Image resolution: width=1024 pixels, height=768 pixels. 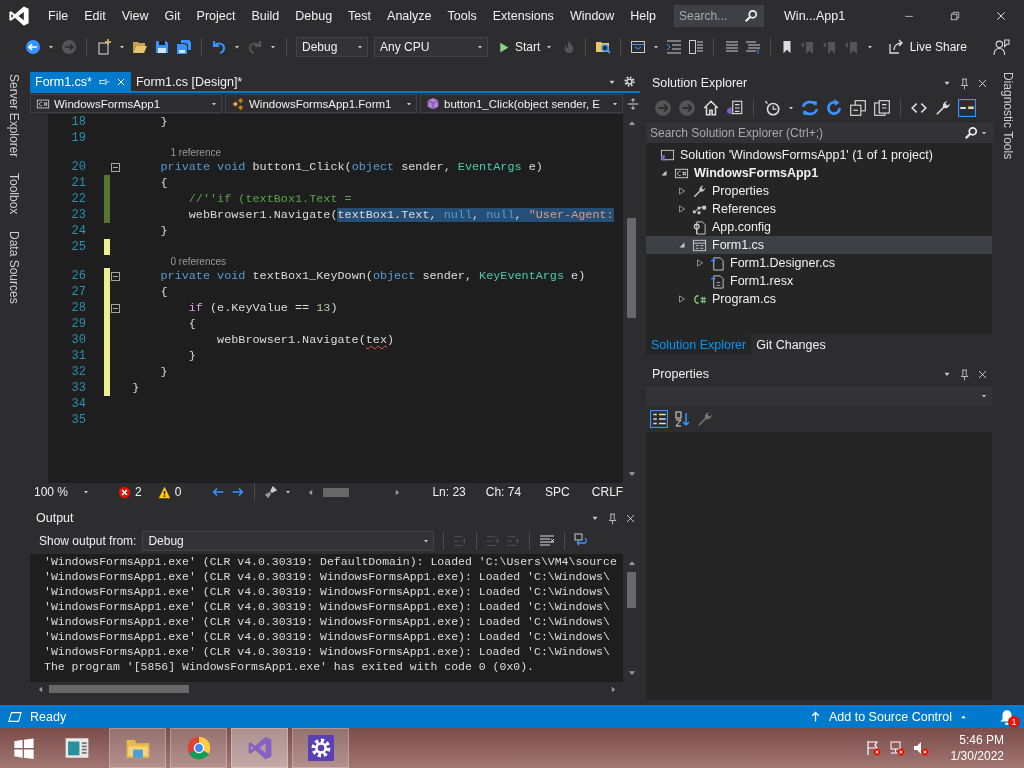 I want to click on warning-count: 0, so click(x=178, y=492).